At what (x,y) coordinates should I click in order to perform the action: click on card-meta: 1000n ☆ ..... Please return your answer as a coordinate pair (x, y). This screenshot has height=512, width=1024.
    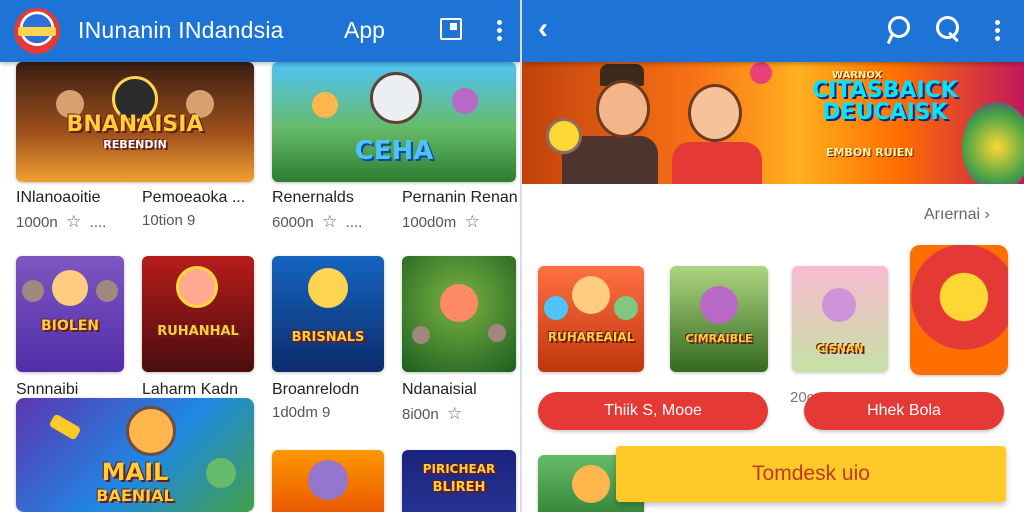
    Looking at the image, I should click on (61, 221).